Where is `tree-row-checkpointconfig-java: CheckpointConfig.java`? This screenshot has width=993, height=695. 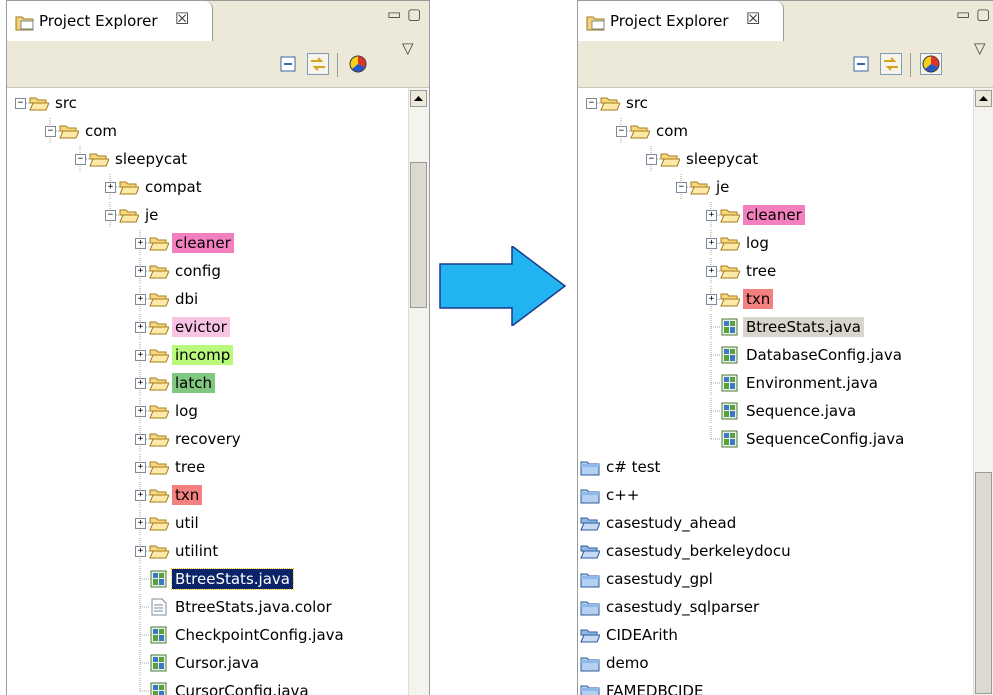
tree-row-checkpointconfig-java: CheckpointConfig.java is located at coordinates (208, 635).